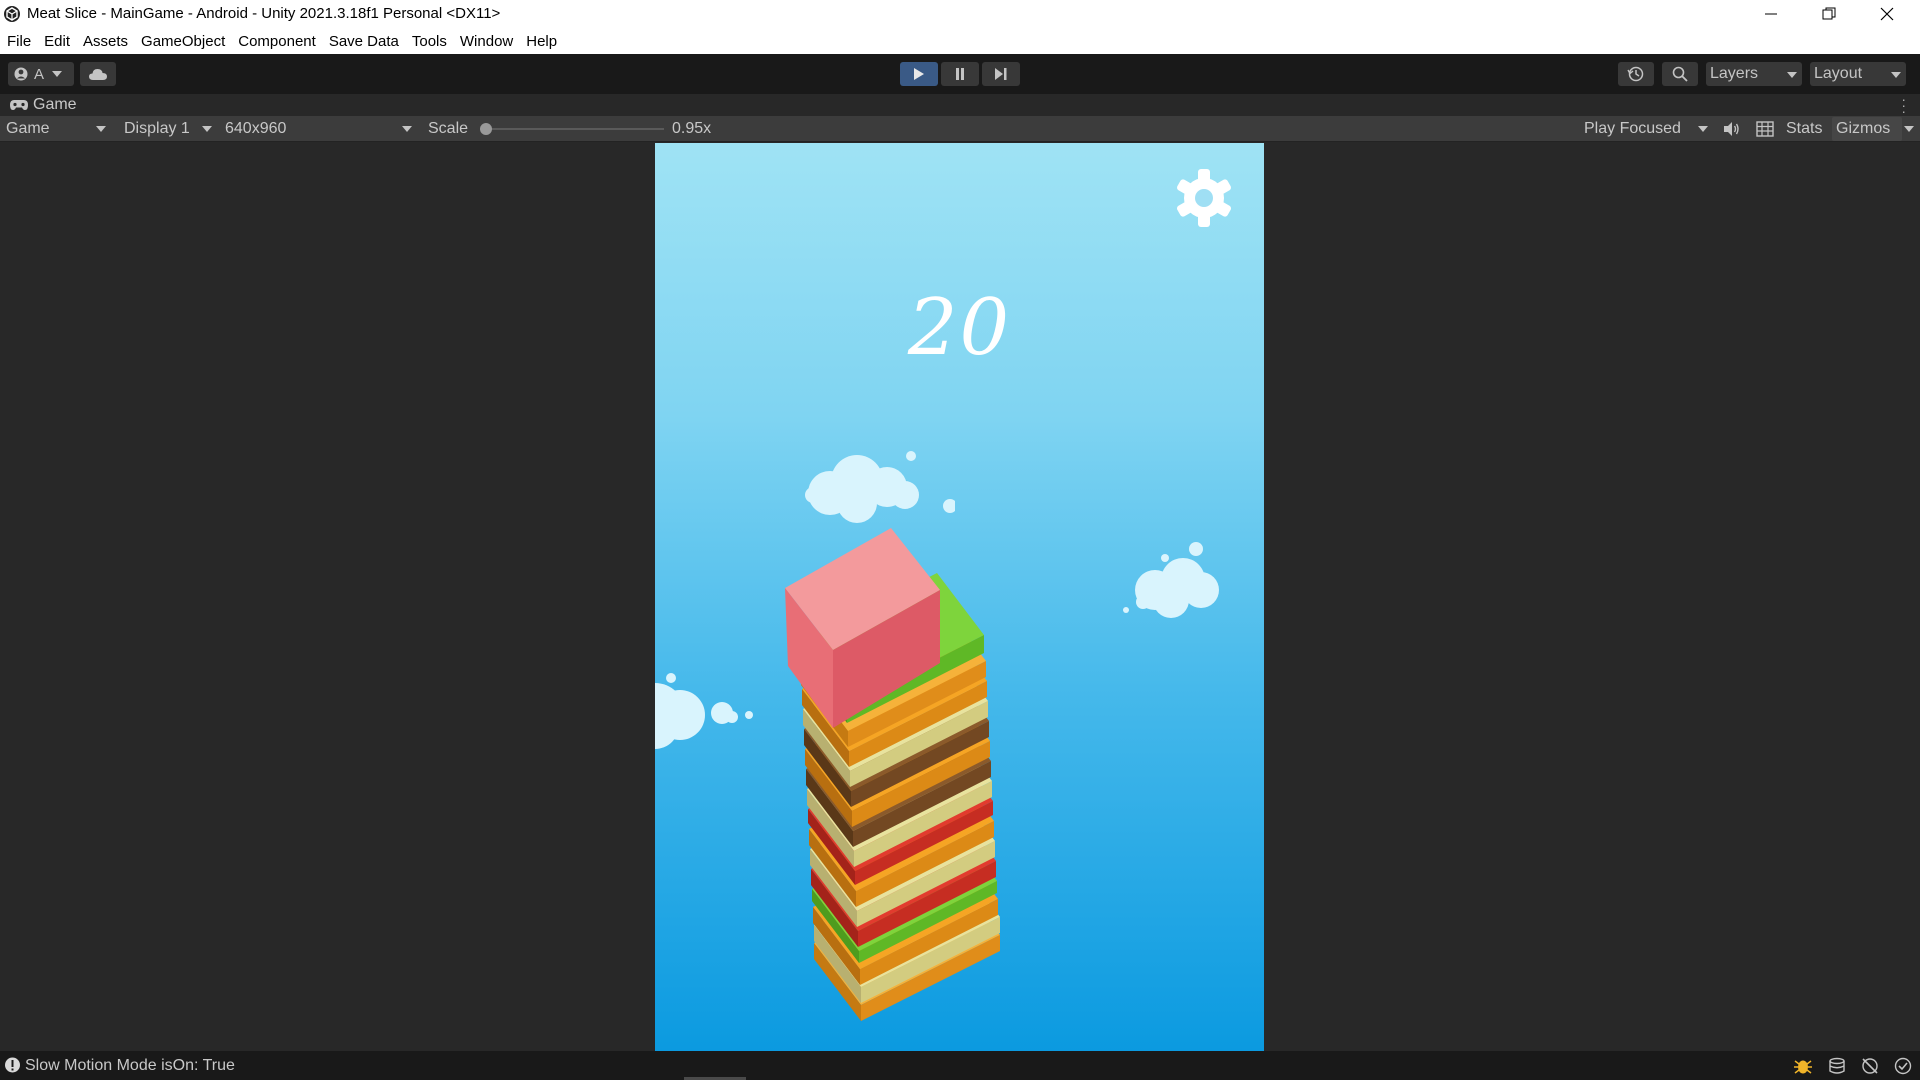  I want to click on display-label: Display 1, so click(157, 128).